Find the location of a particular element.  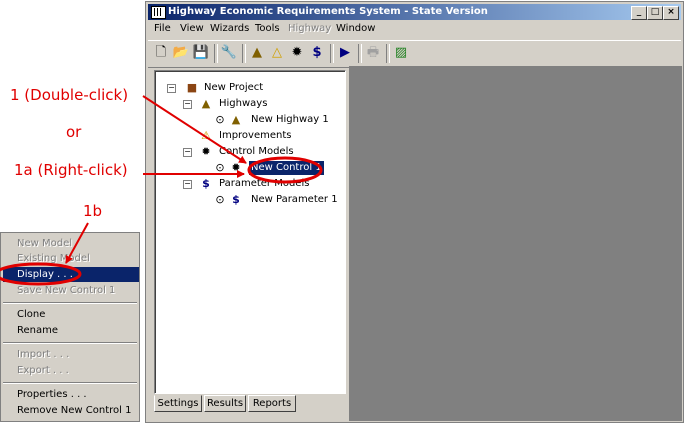

highlight-new-control is located at coordinates (285, 170).